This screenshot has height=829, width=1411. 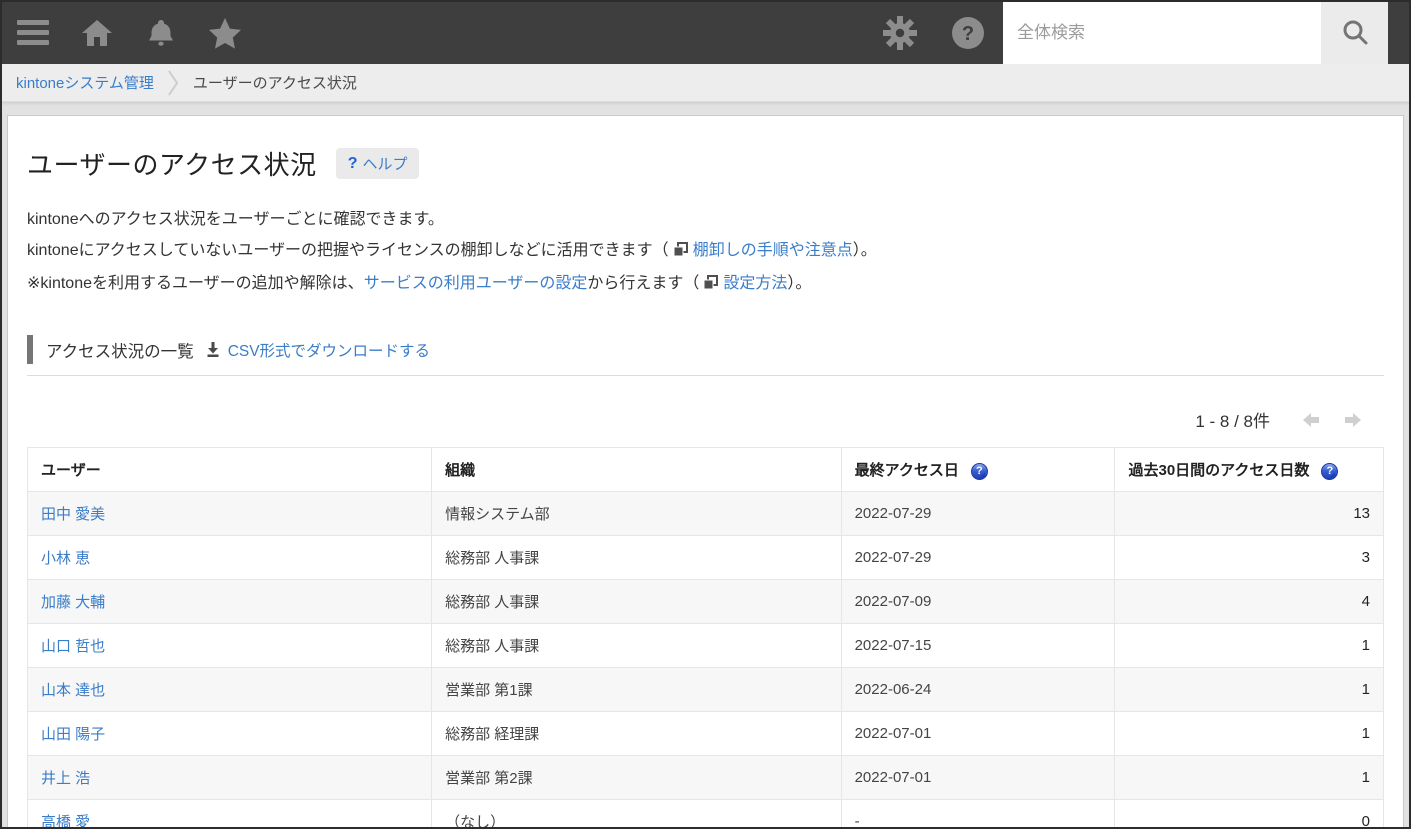 What do you see at coordinates (636, 689) in the screenshot?
I see `cell-org: 営業部 第1課` at bounding box center [636, 689].